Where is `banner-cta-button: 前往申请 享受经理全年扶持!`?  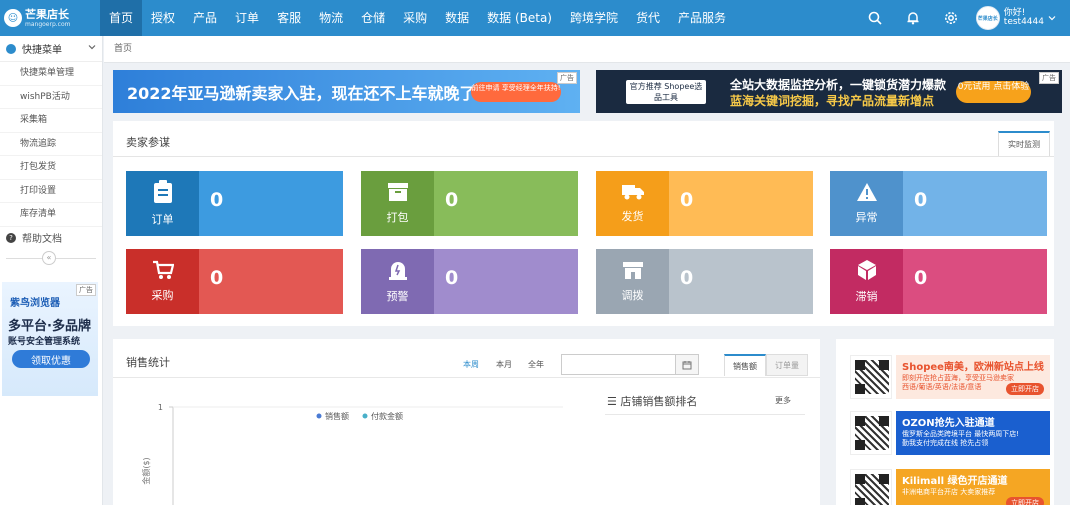 banner-cta-button: 前往申请 享受经理全年扶持! is located at coordinates (516, 92).